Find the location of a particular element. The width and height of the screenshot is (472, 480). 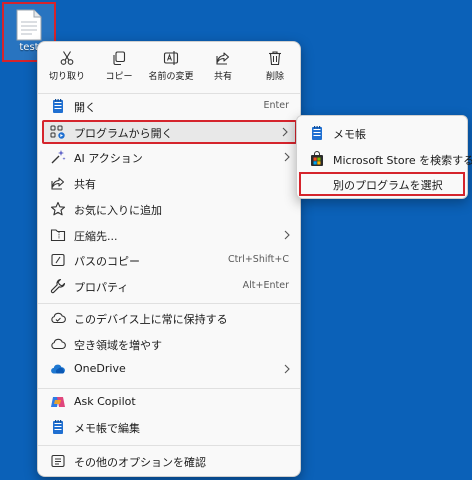

wrench-icon is located at coordinates (58, 286).